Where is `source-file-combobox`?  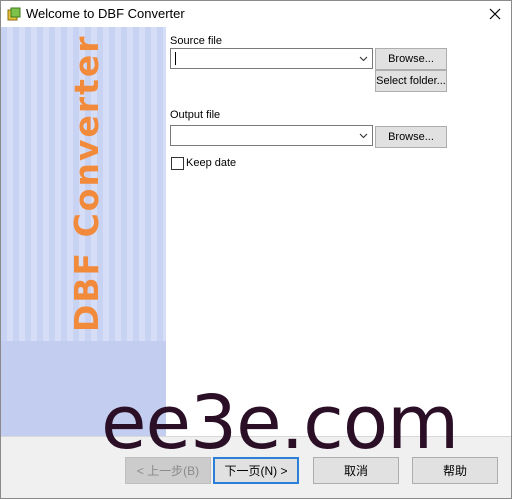 source-file-combobox is located at coordinates (271, 58).